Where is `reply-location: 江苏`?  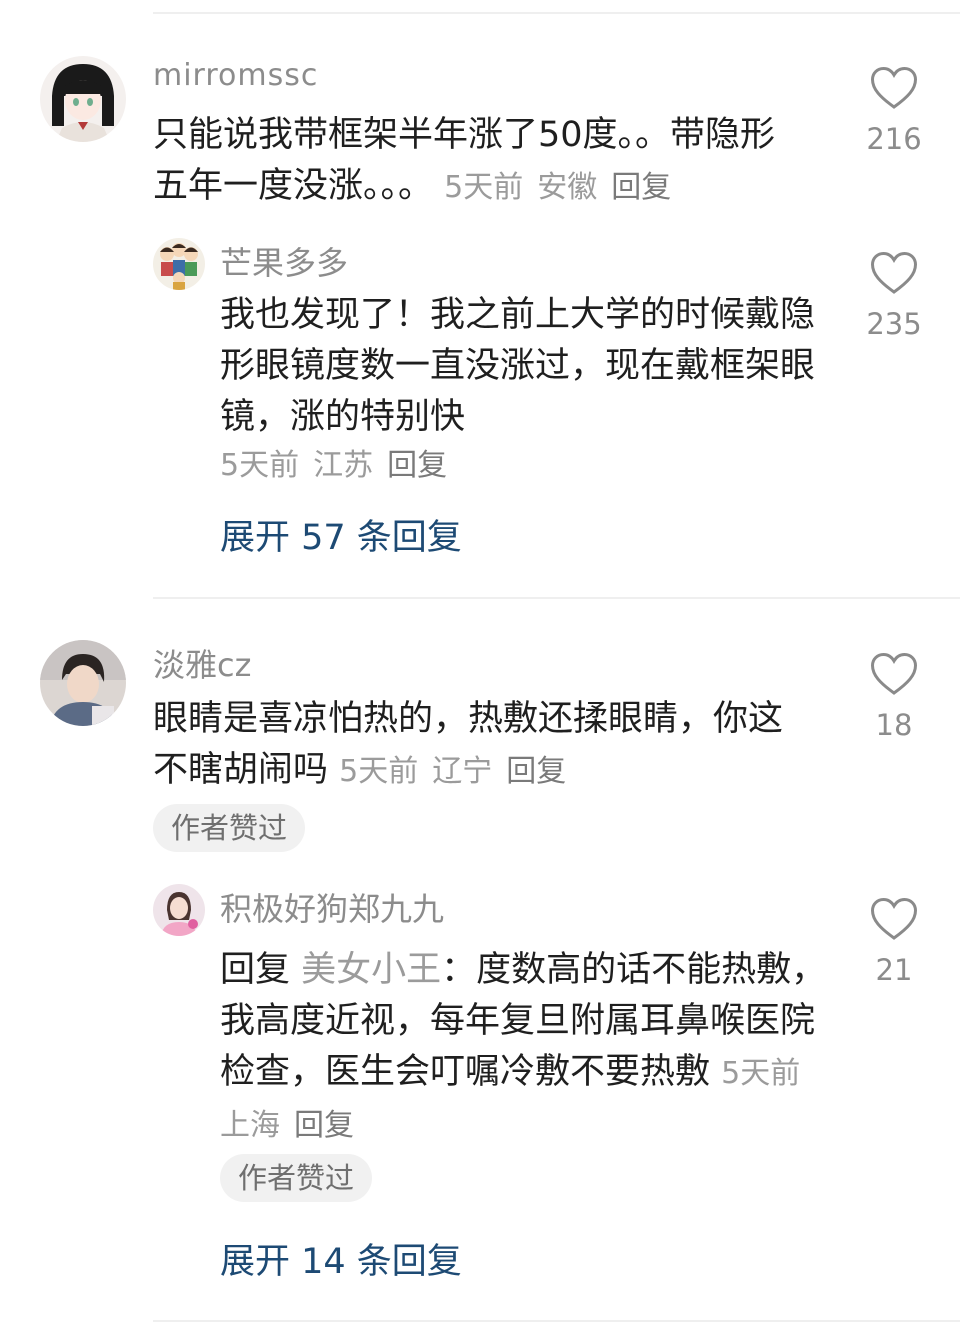
reply-location: 江苏 is located at coordinates (343, 465).